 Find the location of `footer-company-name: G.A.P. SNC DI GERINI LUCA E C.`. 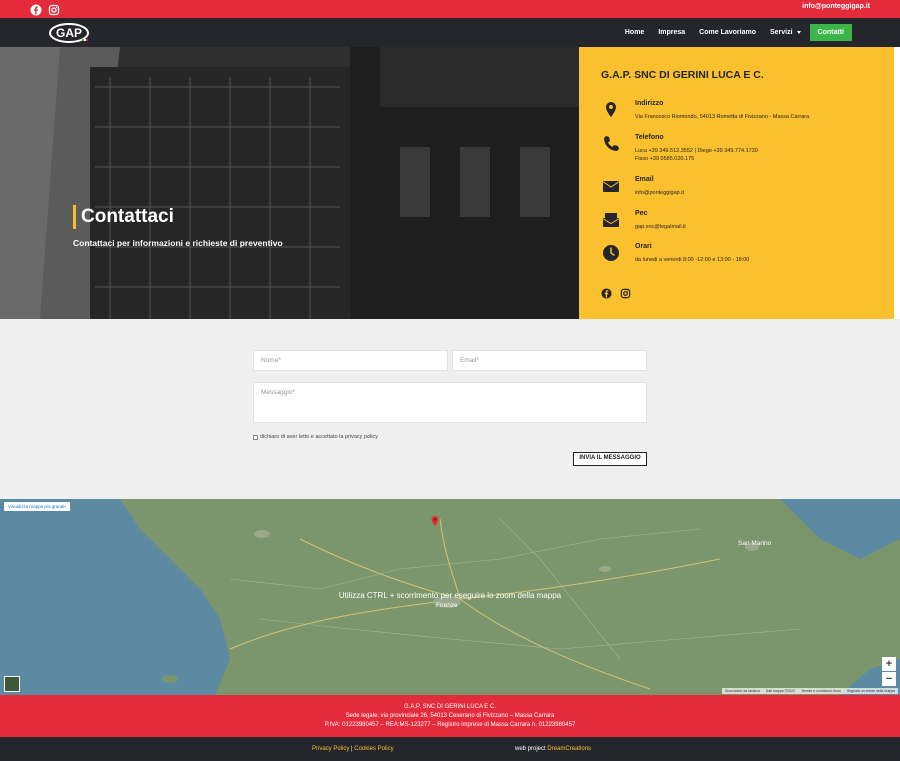

footer-company-name: G.A.P. SNC DI GERINI LUCA E C. is located at coordinates (450, 707).